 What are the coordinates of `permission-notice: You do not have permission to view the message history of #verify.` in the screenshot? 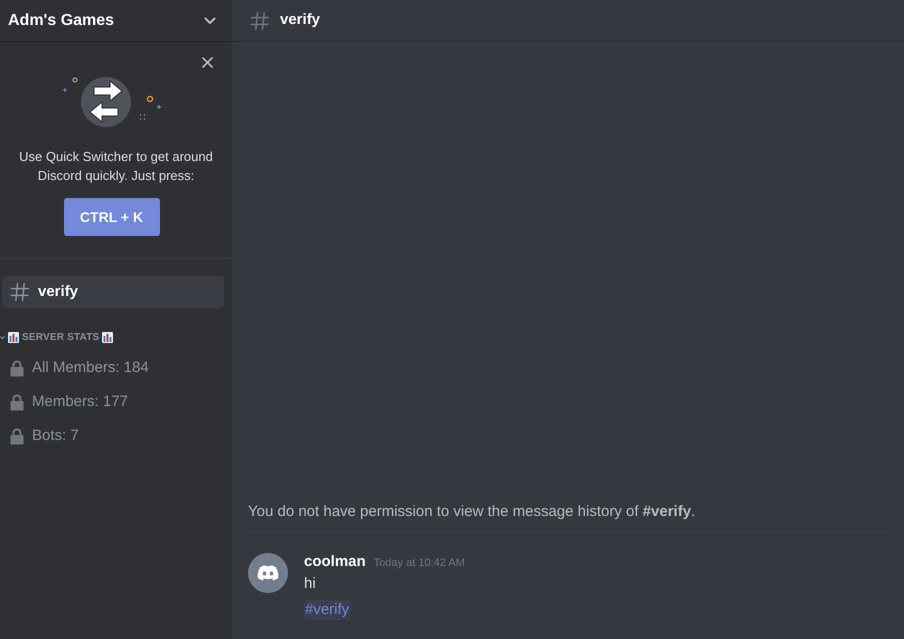 It's located at (568, 516).